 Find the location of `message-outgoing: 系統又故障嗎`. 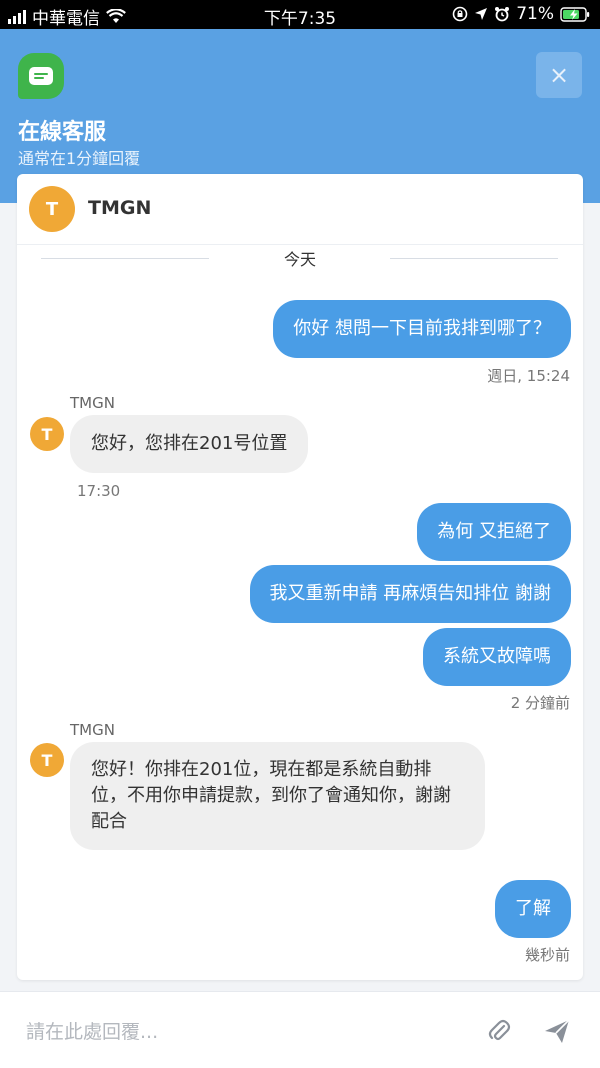

message-outgoing: 系統又故障嗎 is located at coordinates (497, 657).